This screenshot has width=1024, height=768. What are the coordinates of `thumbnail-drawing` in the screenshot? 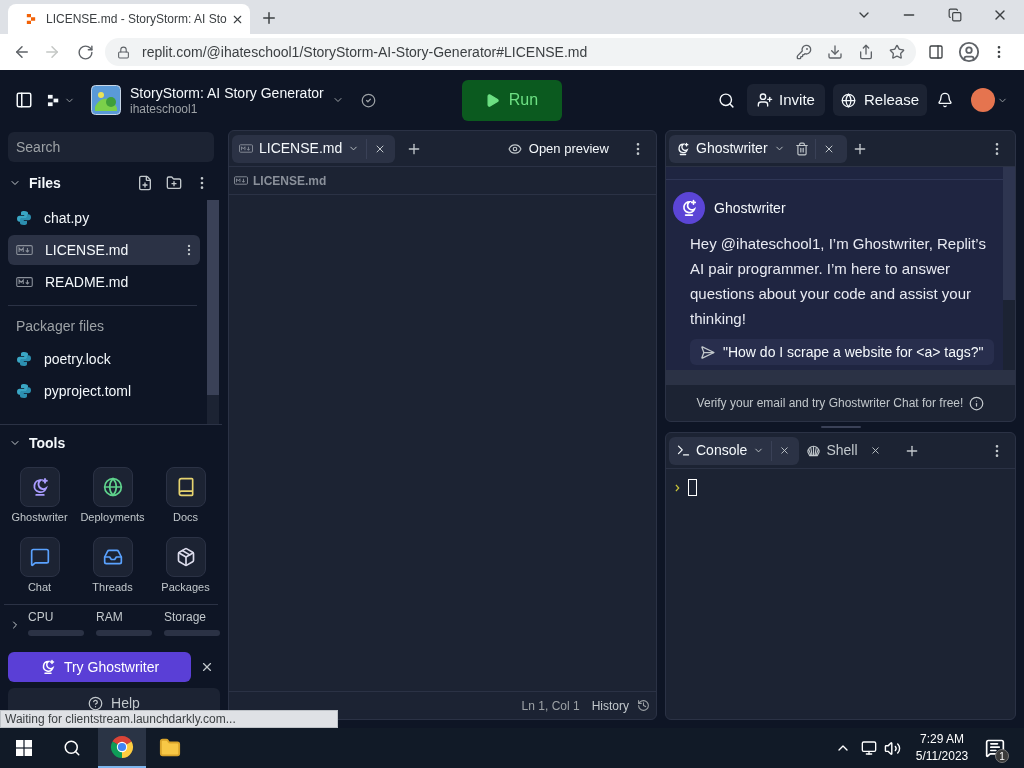 It's located at (106, 100).